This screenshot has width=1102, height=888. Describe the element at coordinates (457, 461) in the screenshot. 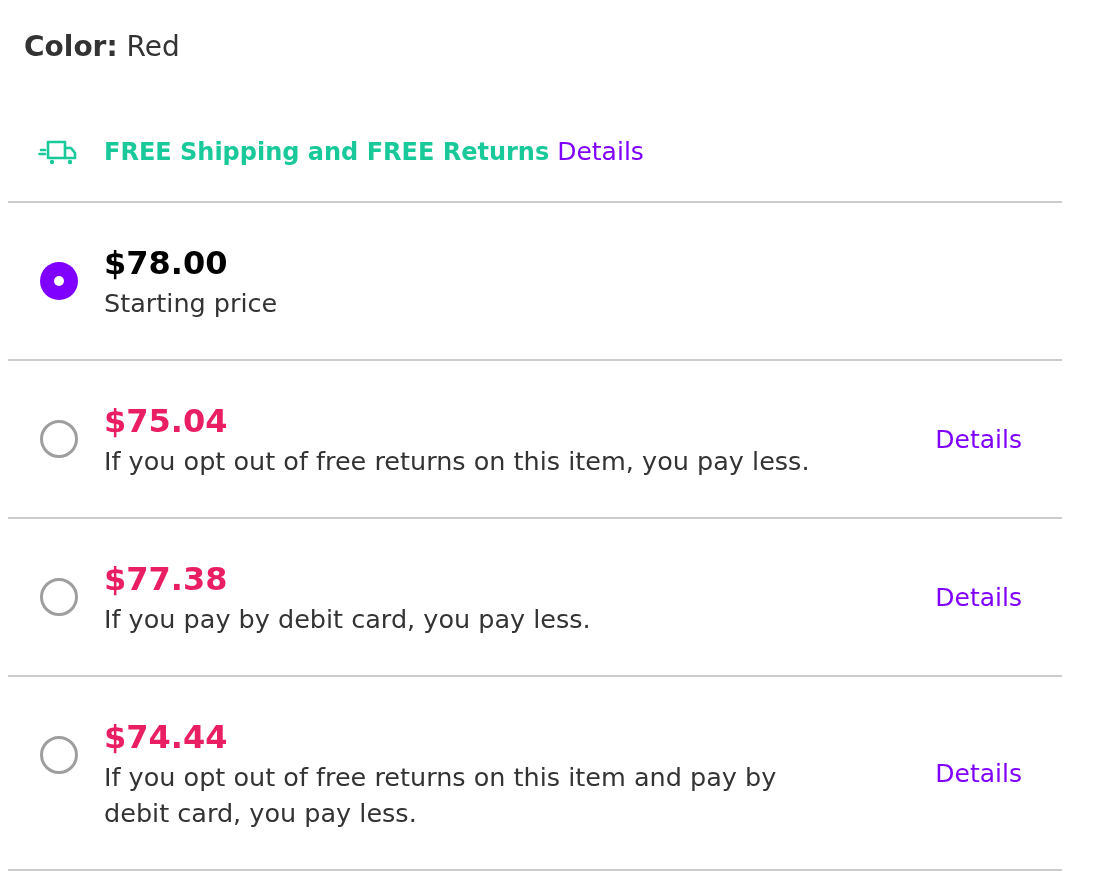

I see `price-description: If you opt out of free returns on this item, you pay less.` at that location.